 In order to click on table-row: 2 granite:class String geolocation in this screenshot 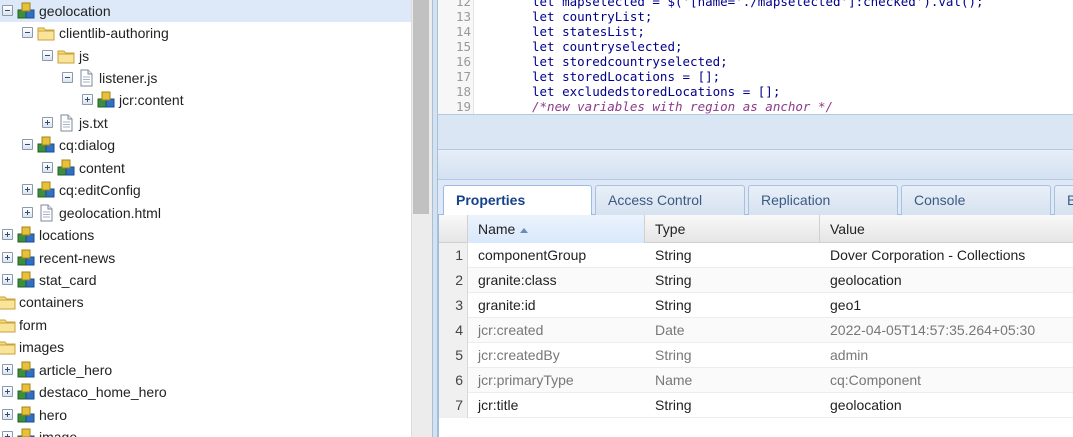, I will do `click(756, 280)`.